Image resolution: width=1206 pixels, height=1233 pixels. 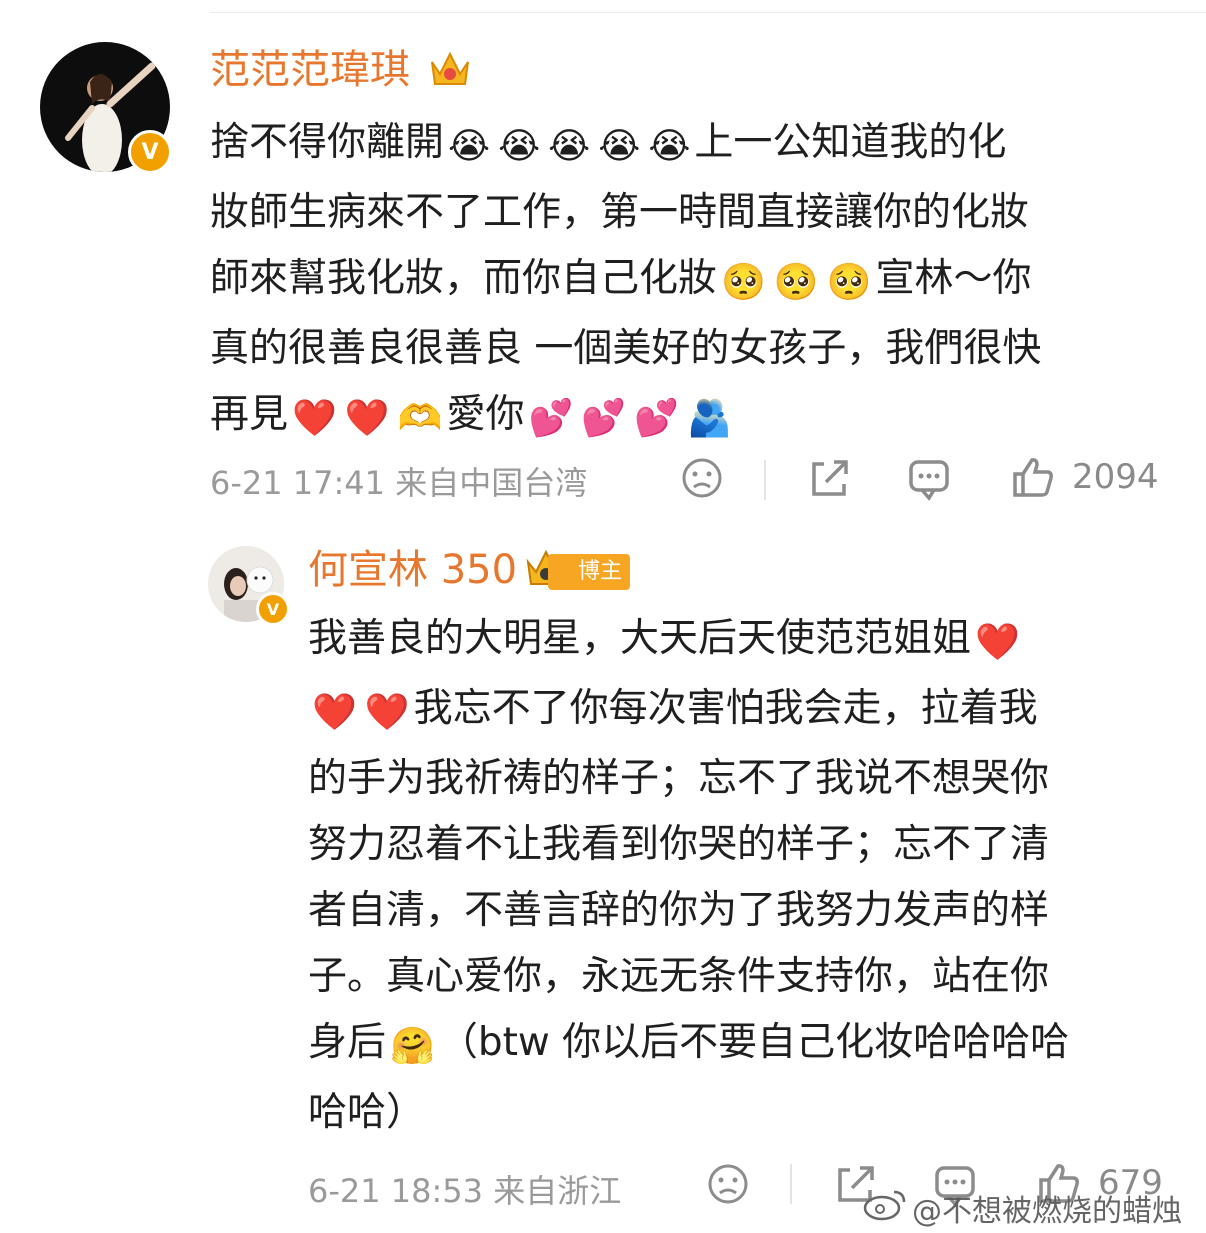 I want to click on text-segment: 捨不得你離開, so click(x=327, y=142).